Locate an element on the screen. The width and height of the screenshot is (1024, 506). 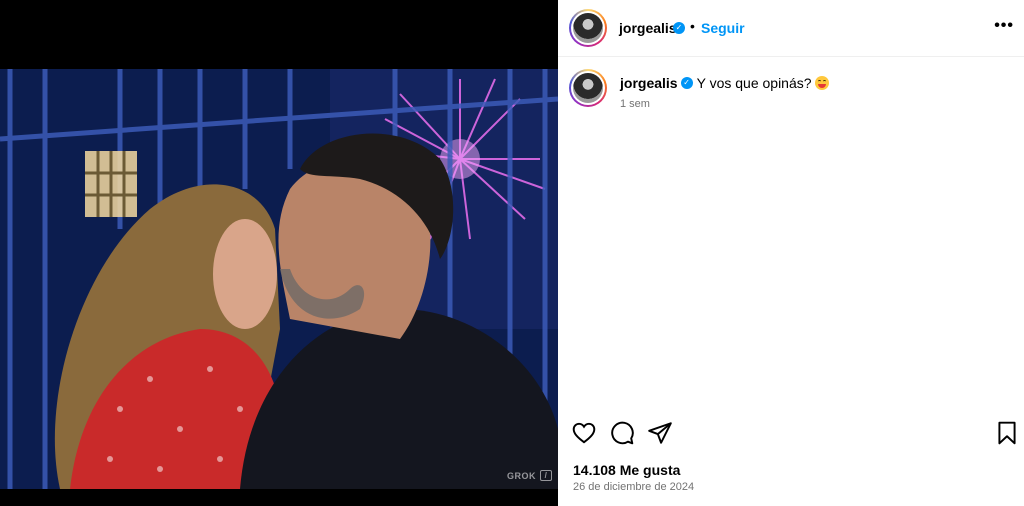
bookmark-icon is located at coordinates (1007, 433).